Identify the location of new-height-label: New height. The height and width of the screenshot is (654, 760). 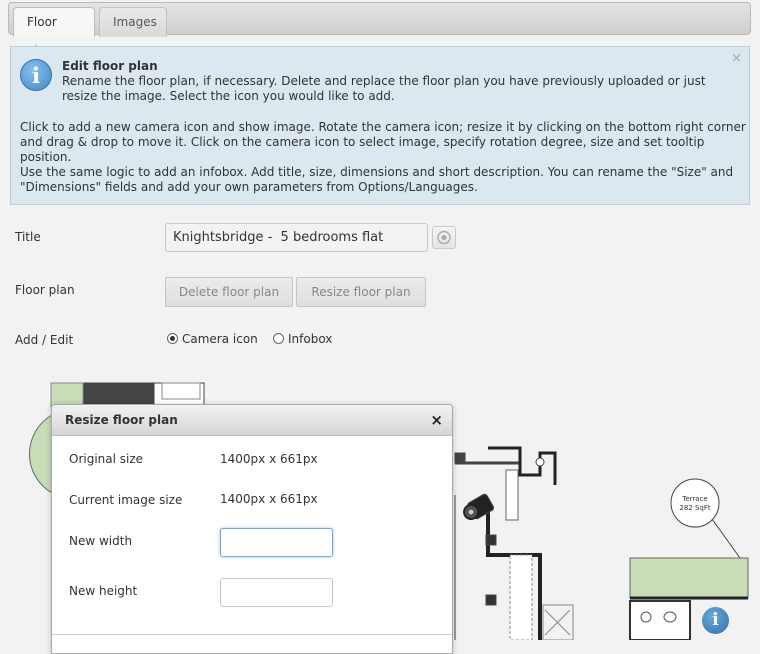
(103, 591).